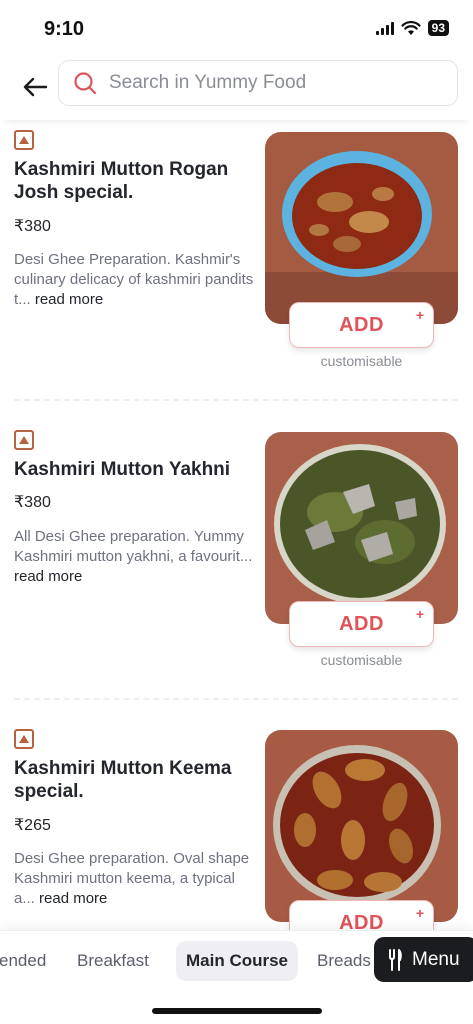  What do you see at coordinates (236, 28) in the screenshot?
I see `status-bar: 9:10 93` at bounding box center [236, 28].